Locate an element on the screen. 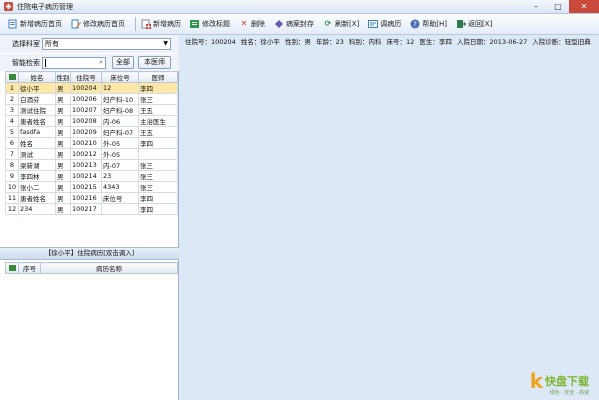 This screenshot has height=400, width=599. help-button: ? 帮助[H] is located at coordinates (430, 24).